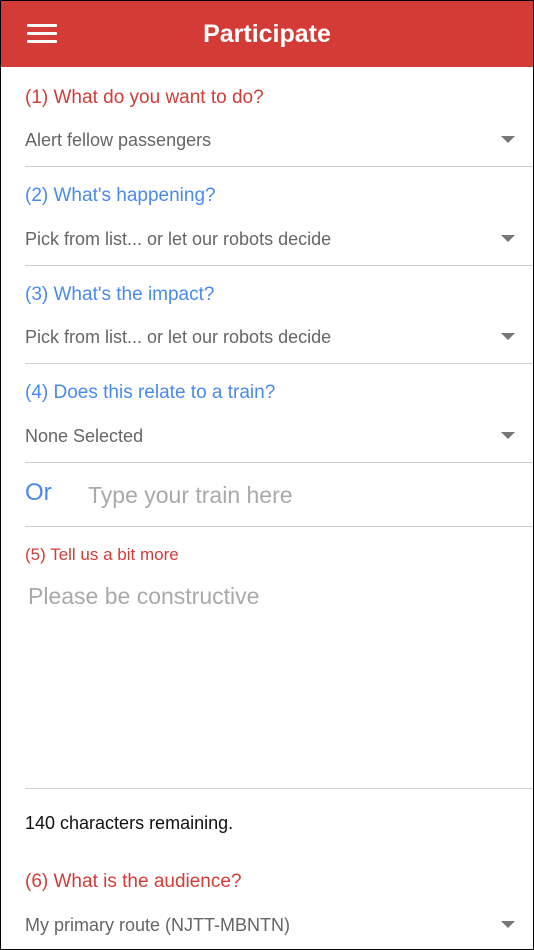 Image resolution: width=534 pixels, height=950 pixels. I want to click on question-1-select: Alert fellow passengers, so click(279, 140).